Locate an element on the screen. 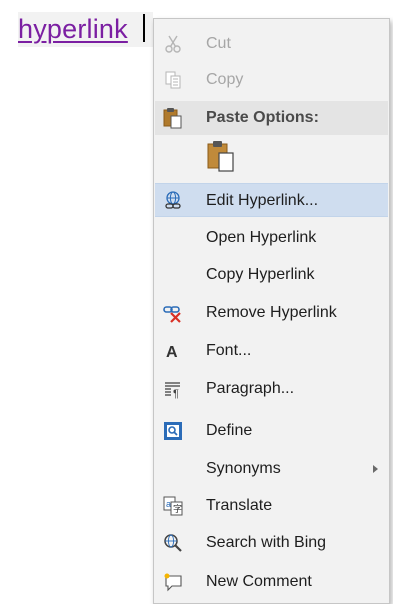 Image resolution: width=393 pixels, height=604 pixels. paste-keep-text-only-icon is located at coordinates (221, 159).